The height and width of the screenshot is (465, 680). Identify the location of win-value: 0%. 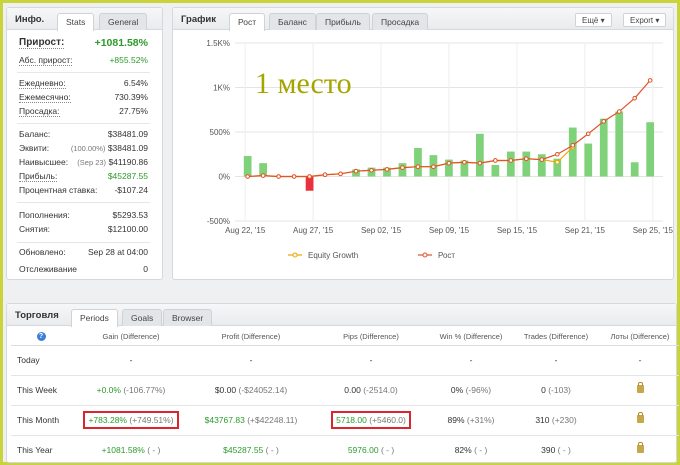
(457, 390).